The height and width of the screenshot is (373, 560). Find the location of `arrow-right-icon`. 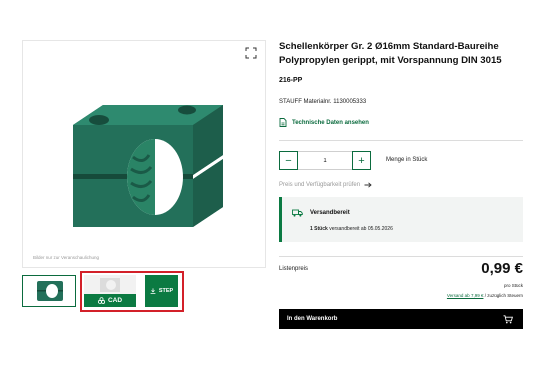

arrow-right-icon is located at coordinates (368, 185).